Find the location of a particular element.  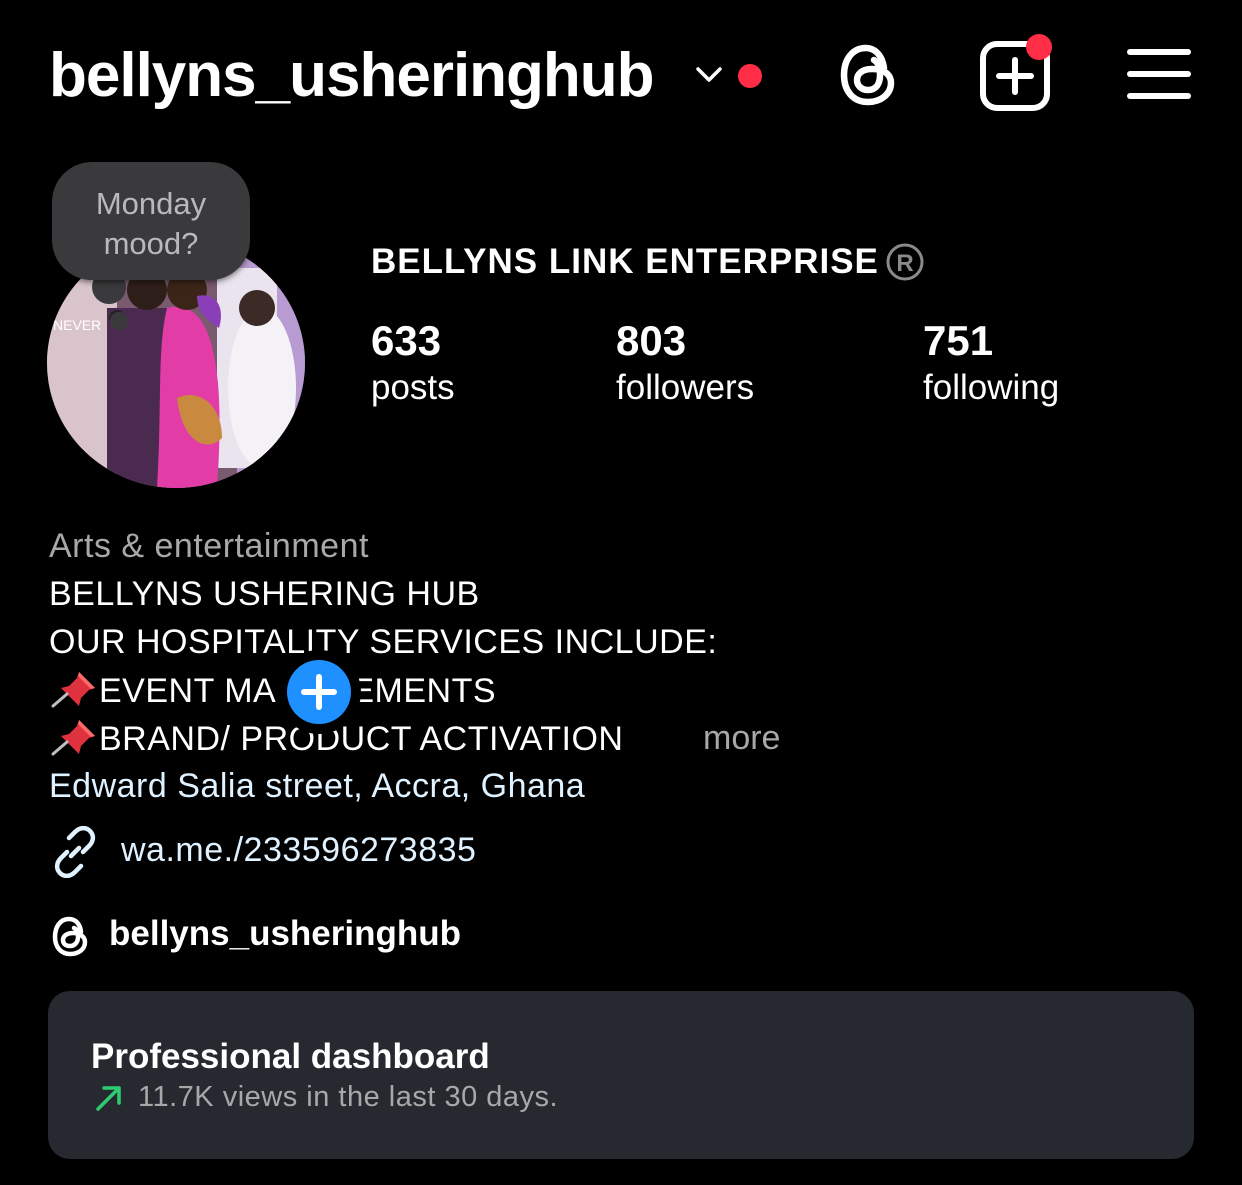

create-notification-dot is located at coordinates (1039, 47).